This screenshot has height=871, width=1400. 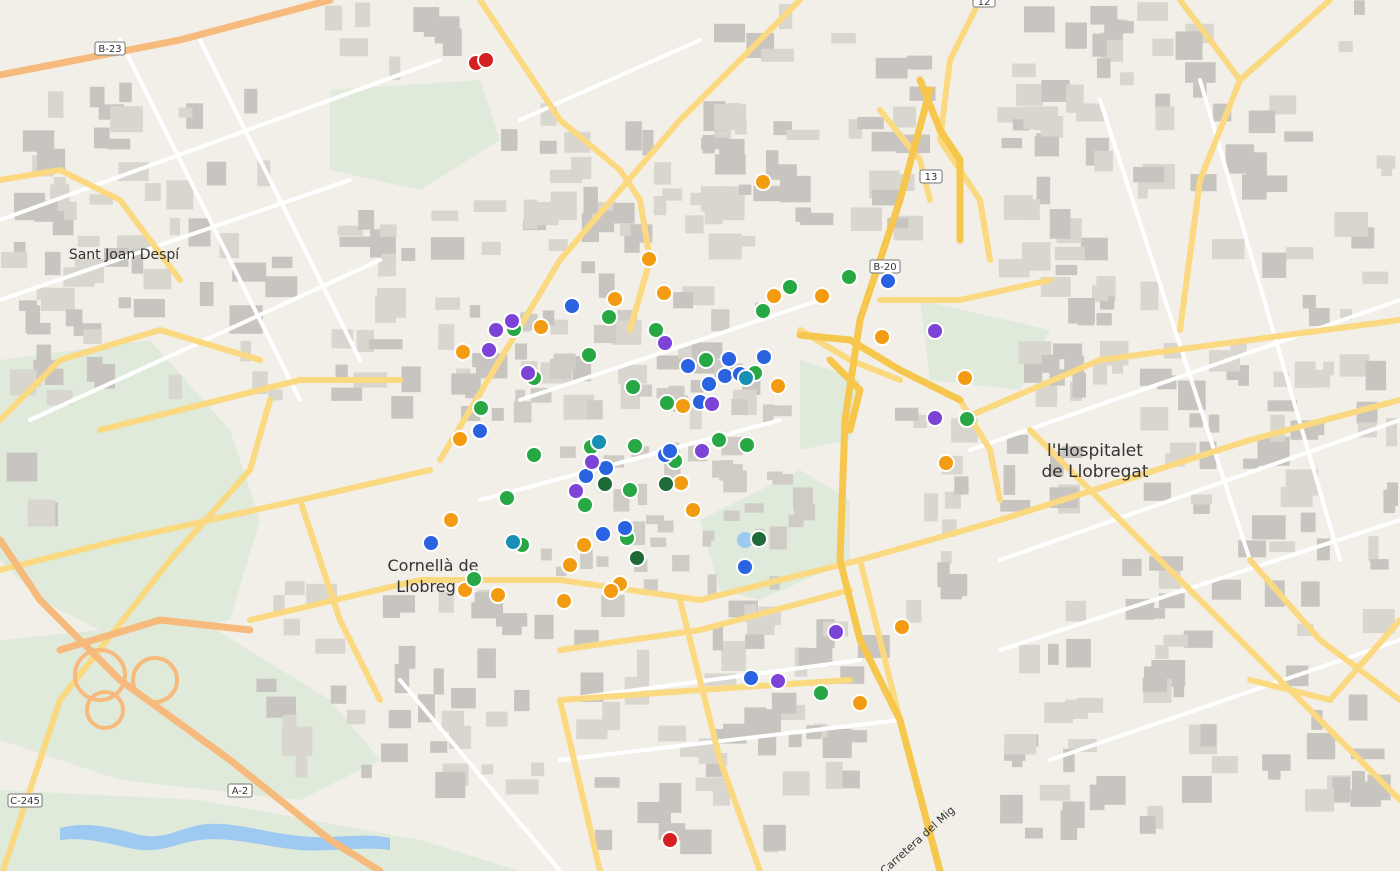 What do you see at coordinates (124, 255) in the screenshot?
I see `label-sant-joan-despi: Sant Joan Despí` at bounding box center [124, 255].